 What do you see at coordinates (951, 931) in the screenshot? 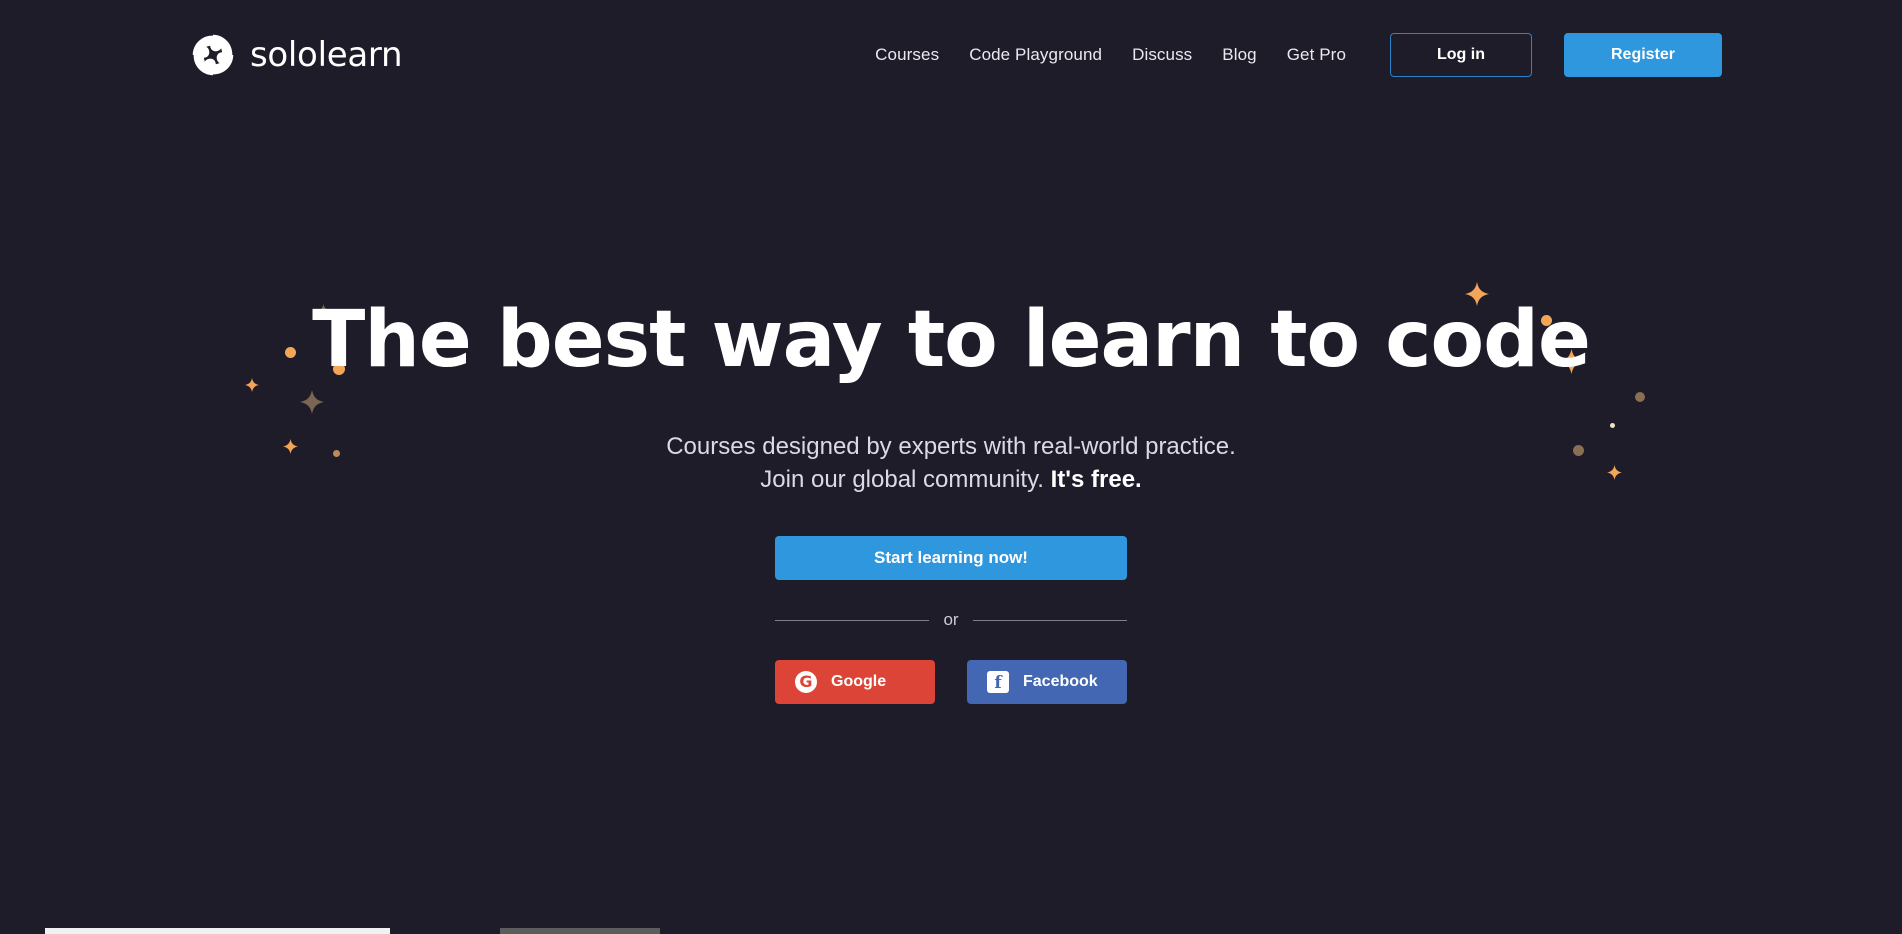
I see `browser-bottom-chrome` at bounding box center [951, 931].